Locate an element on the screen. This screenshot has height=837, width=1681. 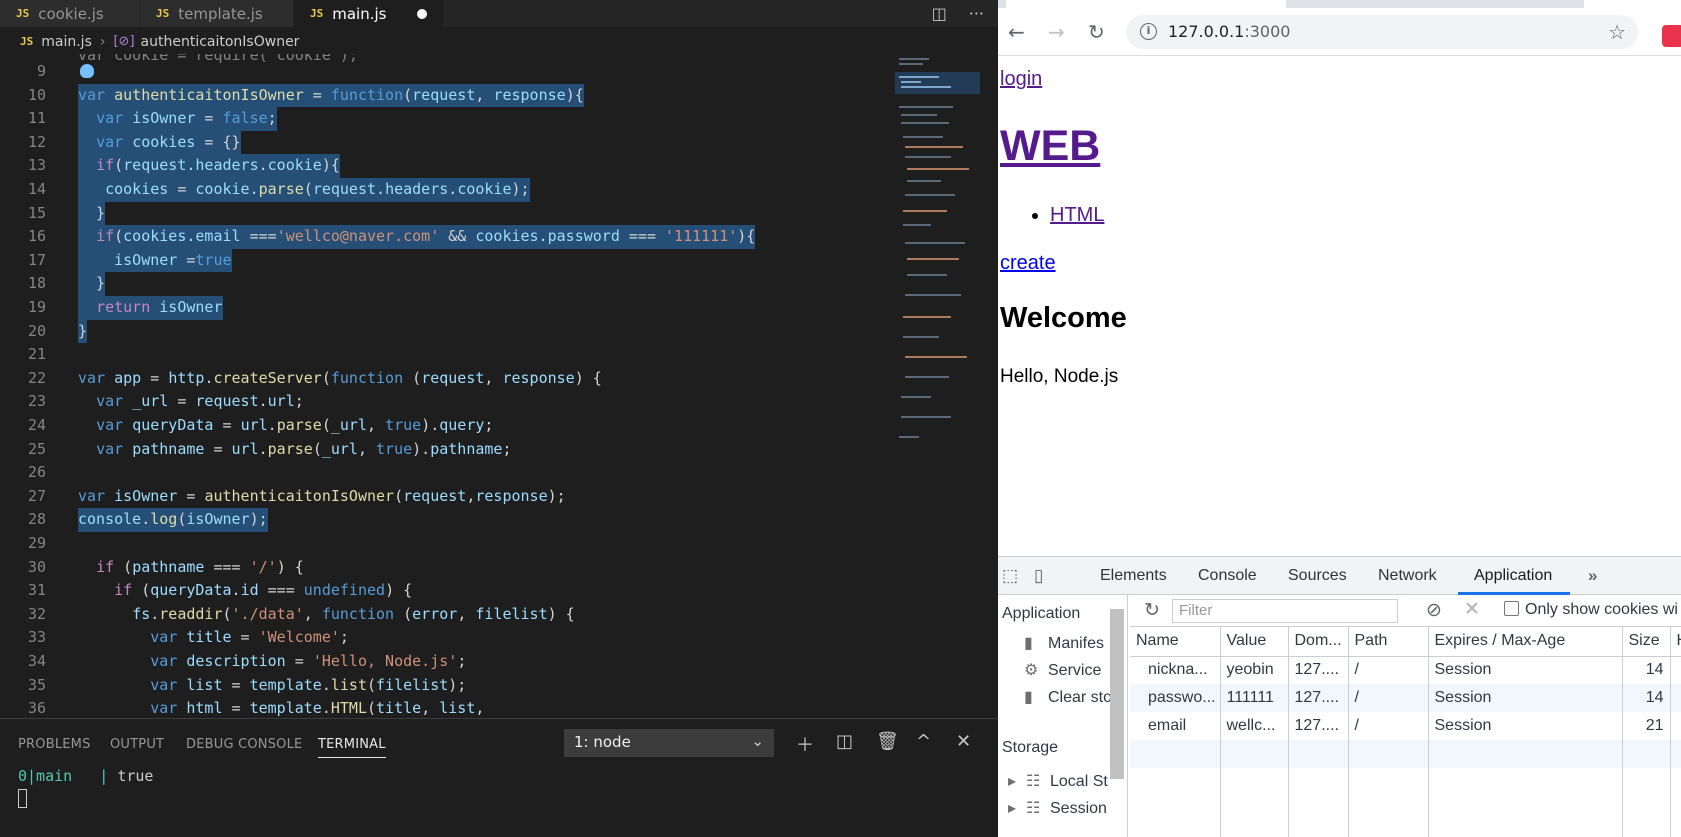
tab-template-js: JS template.js is located at coordinates (217, 13).